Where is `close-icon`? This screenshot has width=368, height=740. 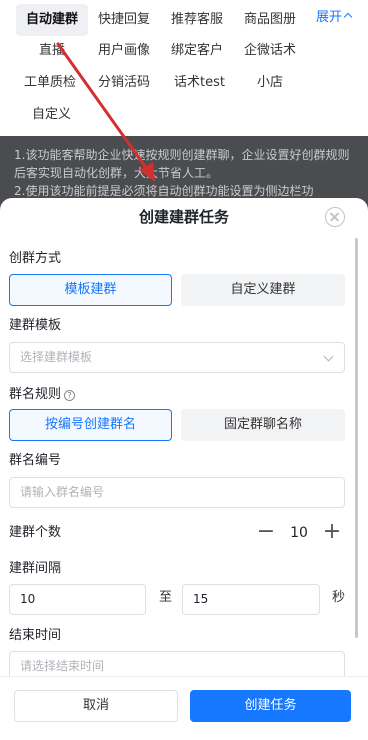
close-icon is located at coordinates (335, 217).